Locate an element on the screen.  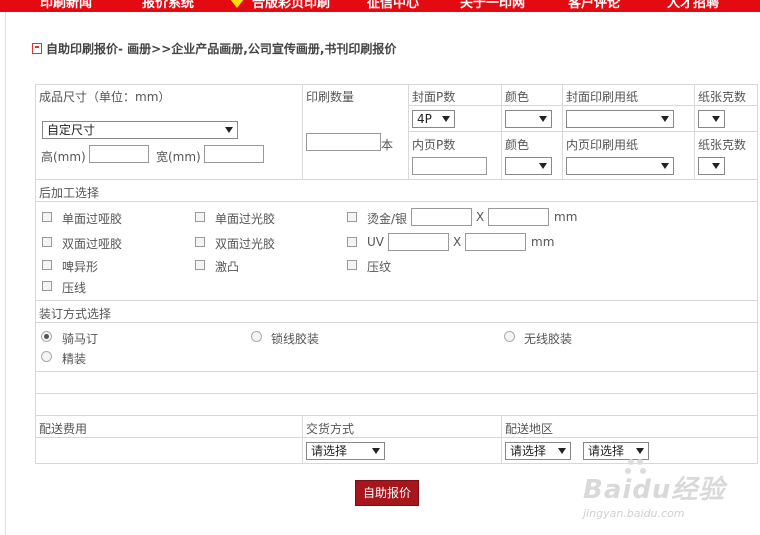
cover-weight-select is located at coordinates (711, 119).